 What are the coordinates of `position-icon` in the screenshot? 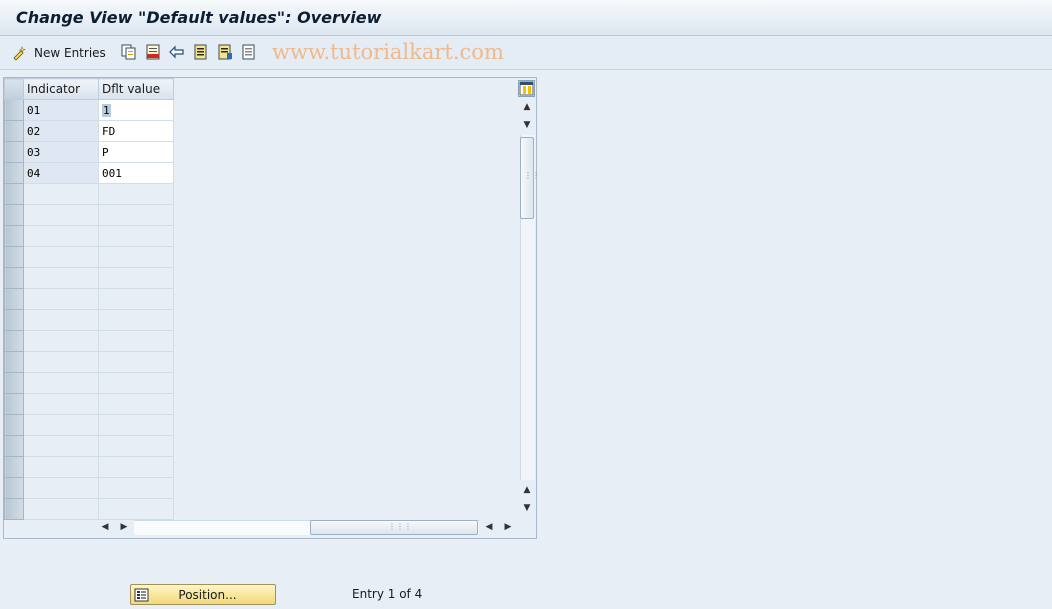 It's located at (141, 594).